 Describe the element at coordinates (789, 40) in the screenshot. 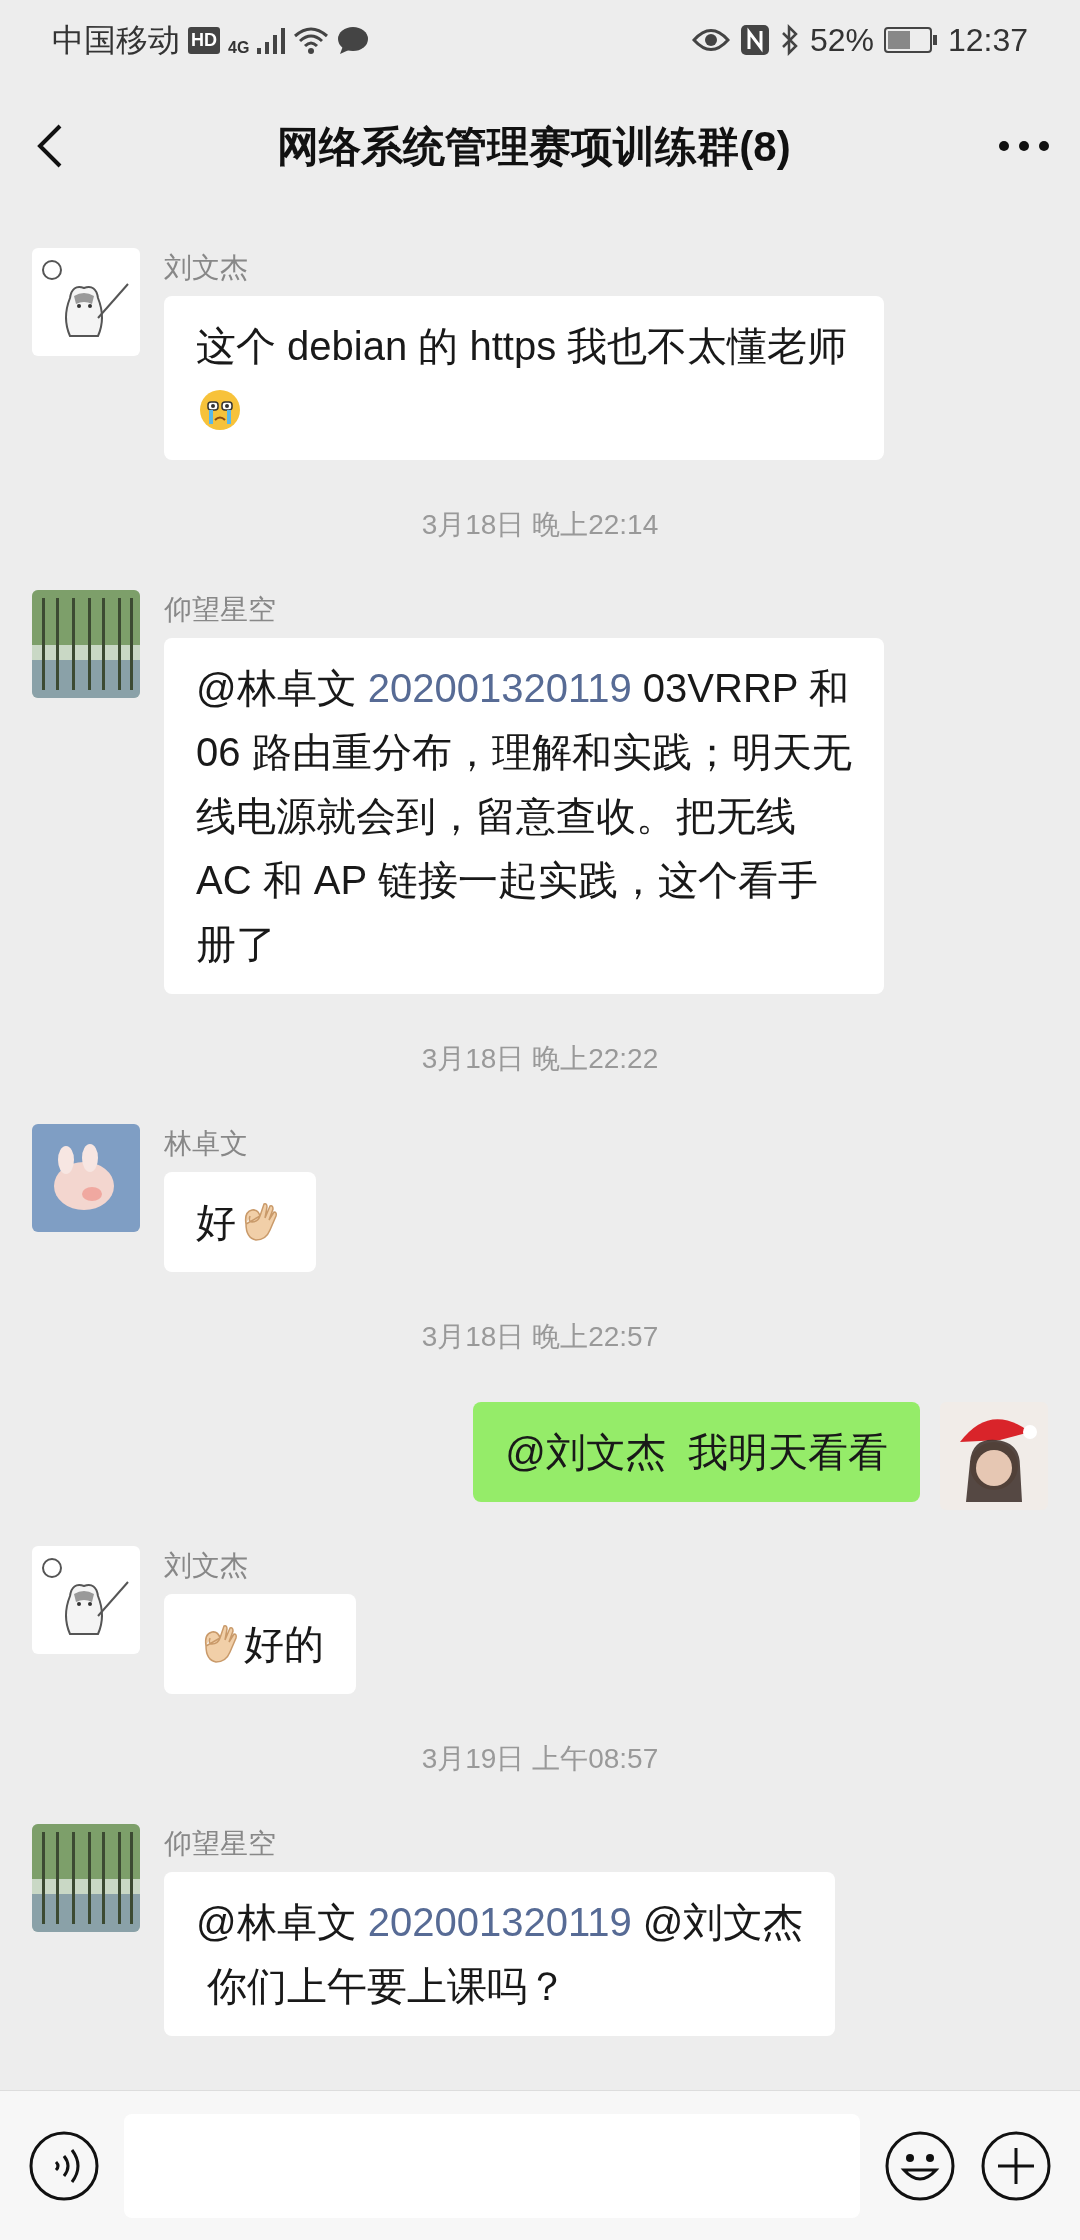

I see `bluetooth-icon` at that location.